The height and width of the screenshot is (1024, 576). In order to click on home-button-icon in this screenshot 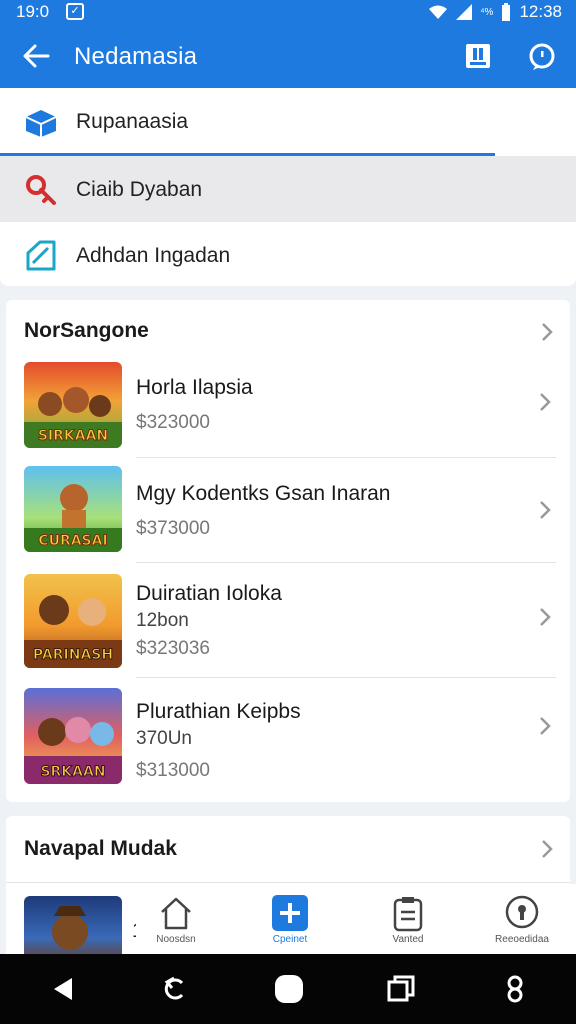, I will do `click(289, 989)`.